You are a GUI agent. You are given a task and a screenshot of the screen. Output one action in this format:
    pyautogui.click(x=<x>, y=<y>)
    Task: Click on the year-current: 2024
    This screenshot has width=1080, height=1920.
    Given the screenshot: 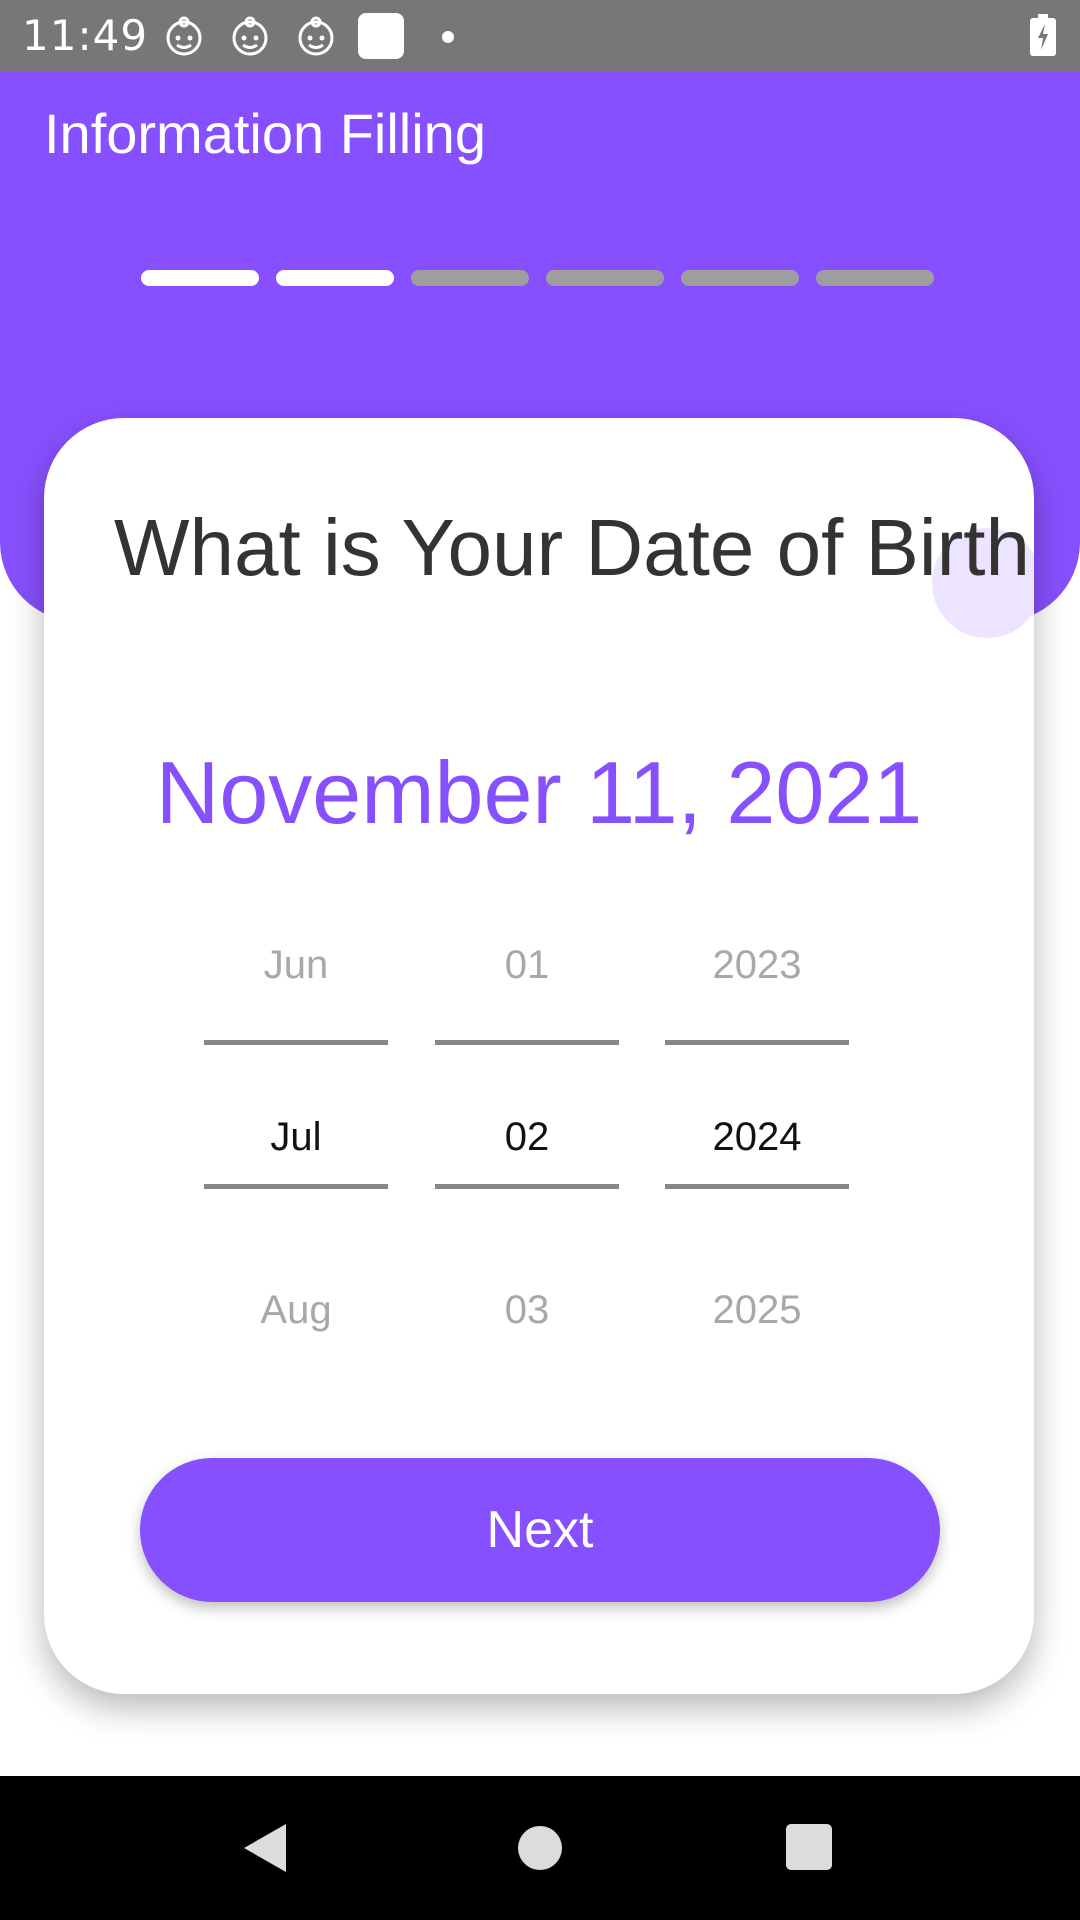 What is the action you would take?
    pyautogui.click(x=757, y=1137)
    